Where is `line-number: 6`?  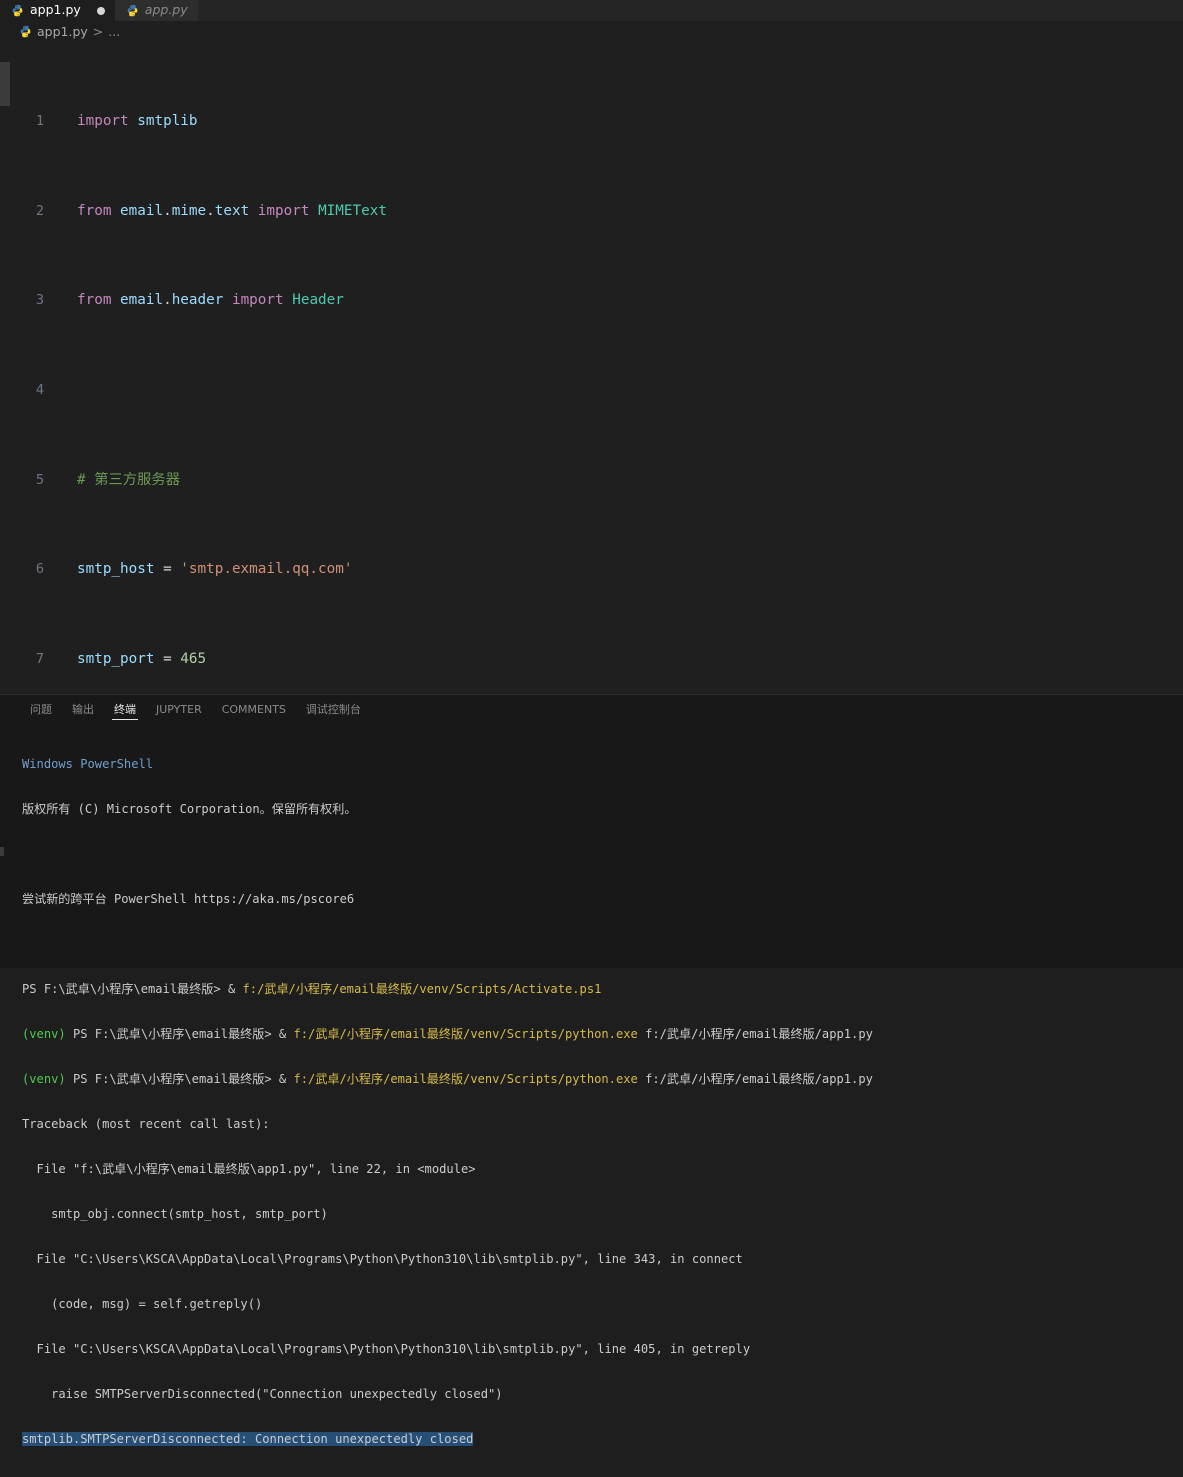
line-number: 6 is located at coordinates (39, 569).